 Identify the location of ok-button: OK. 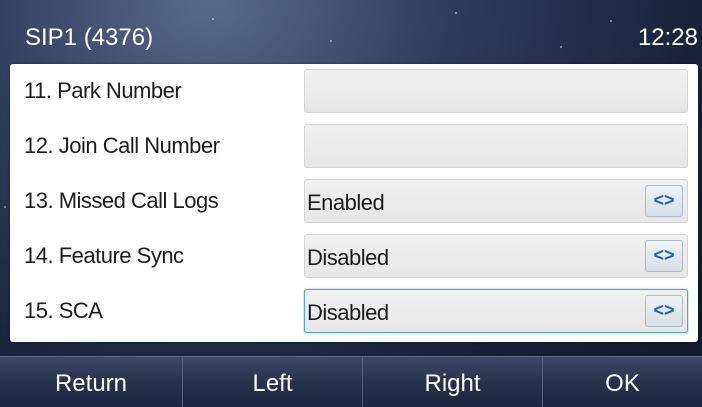
(622, 381).